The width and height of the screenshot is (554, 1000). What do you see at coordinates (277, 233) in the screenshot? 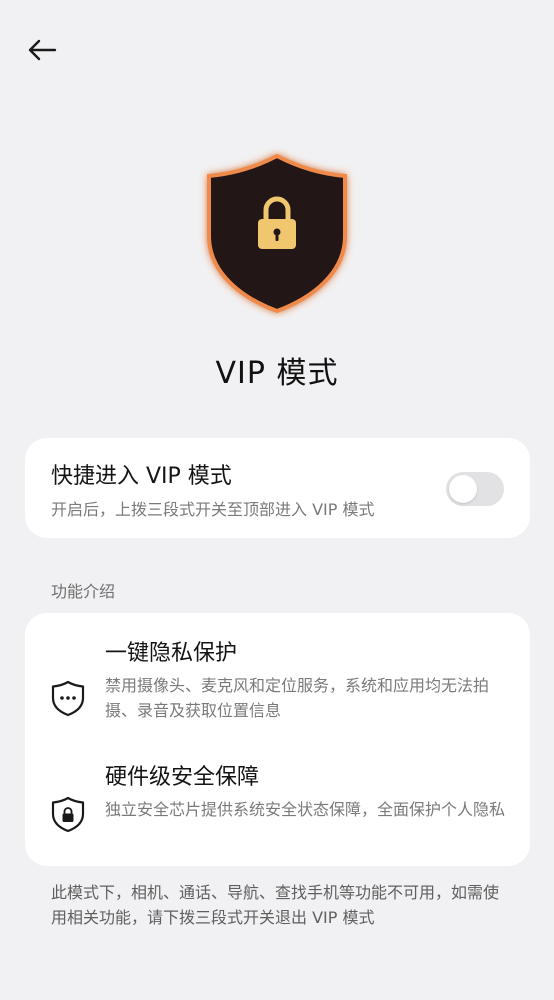
I see `shield-lock-icon` at bounding box center [277, 233].